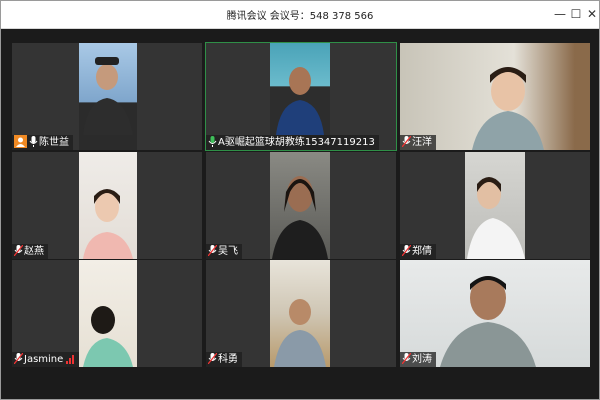 This screenshot has width=600, height=400. I want to click on participant-name: 汪洋, so click(422, 142).